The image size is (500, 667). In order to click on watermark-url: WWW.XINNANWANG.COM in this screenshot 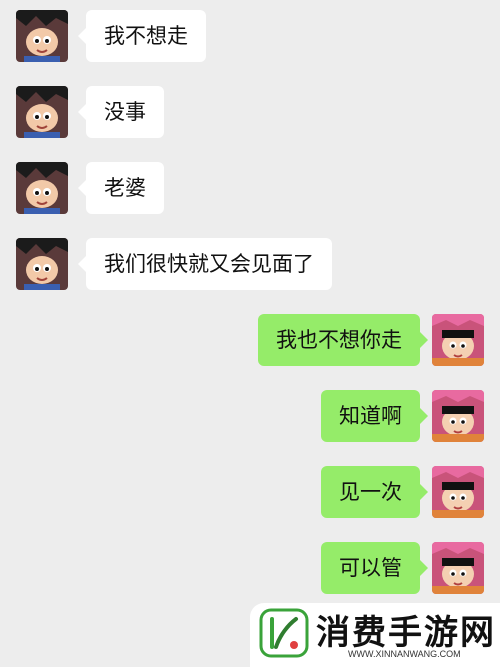, I will do `click(404, 654)`.